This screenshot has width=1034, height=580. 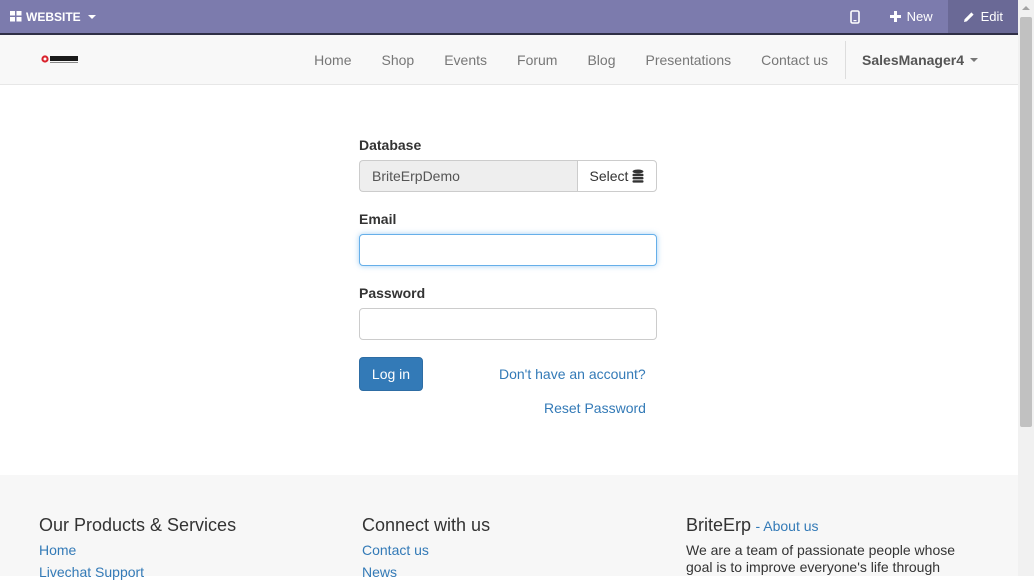 What do you see at coordinates (398, 60) in the screenshot?
I see `nav-shop: Shop` at bounding box center [398, 60].